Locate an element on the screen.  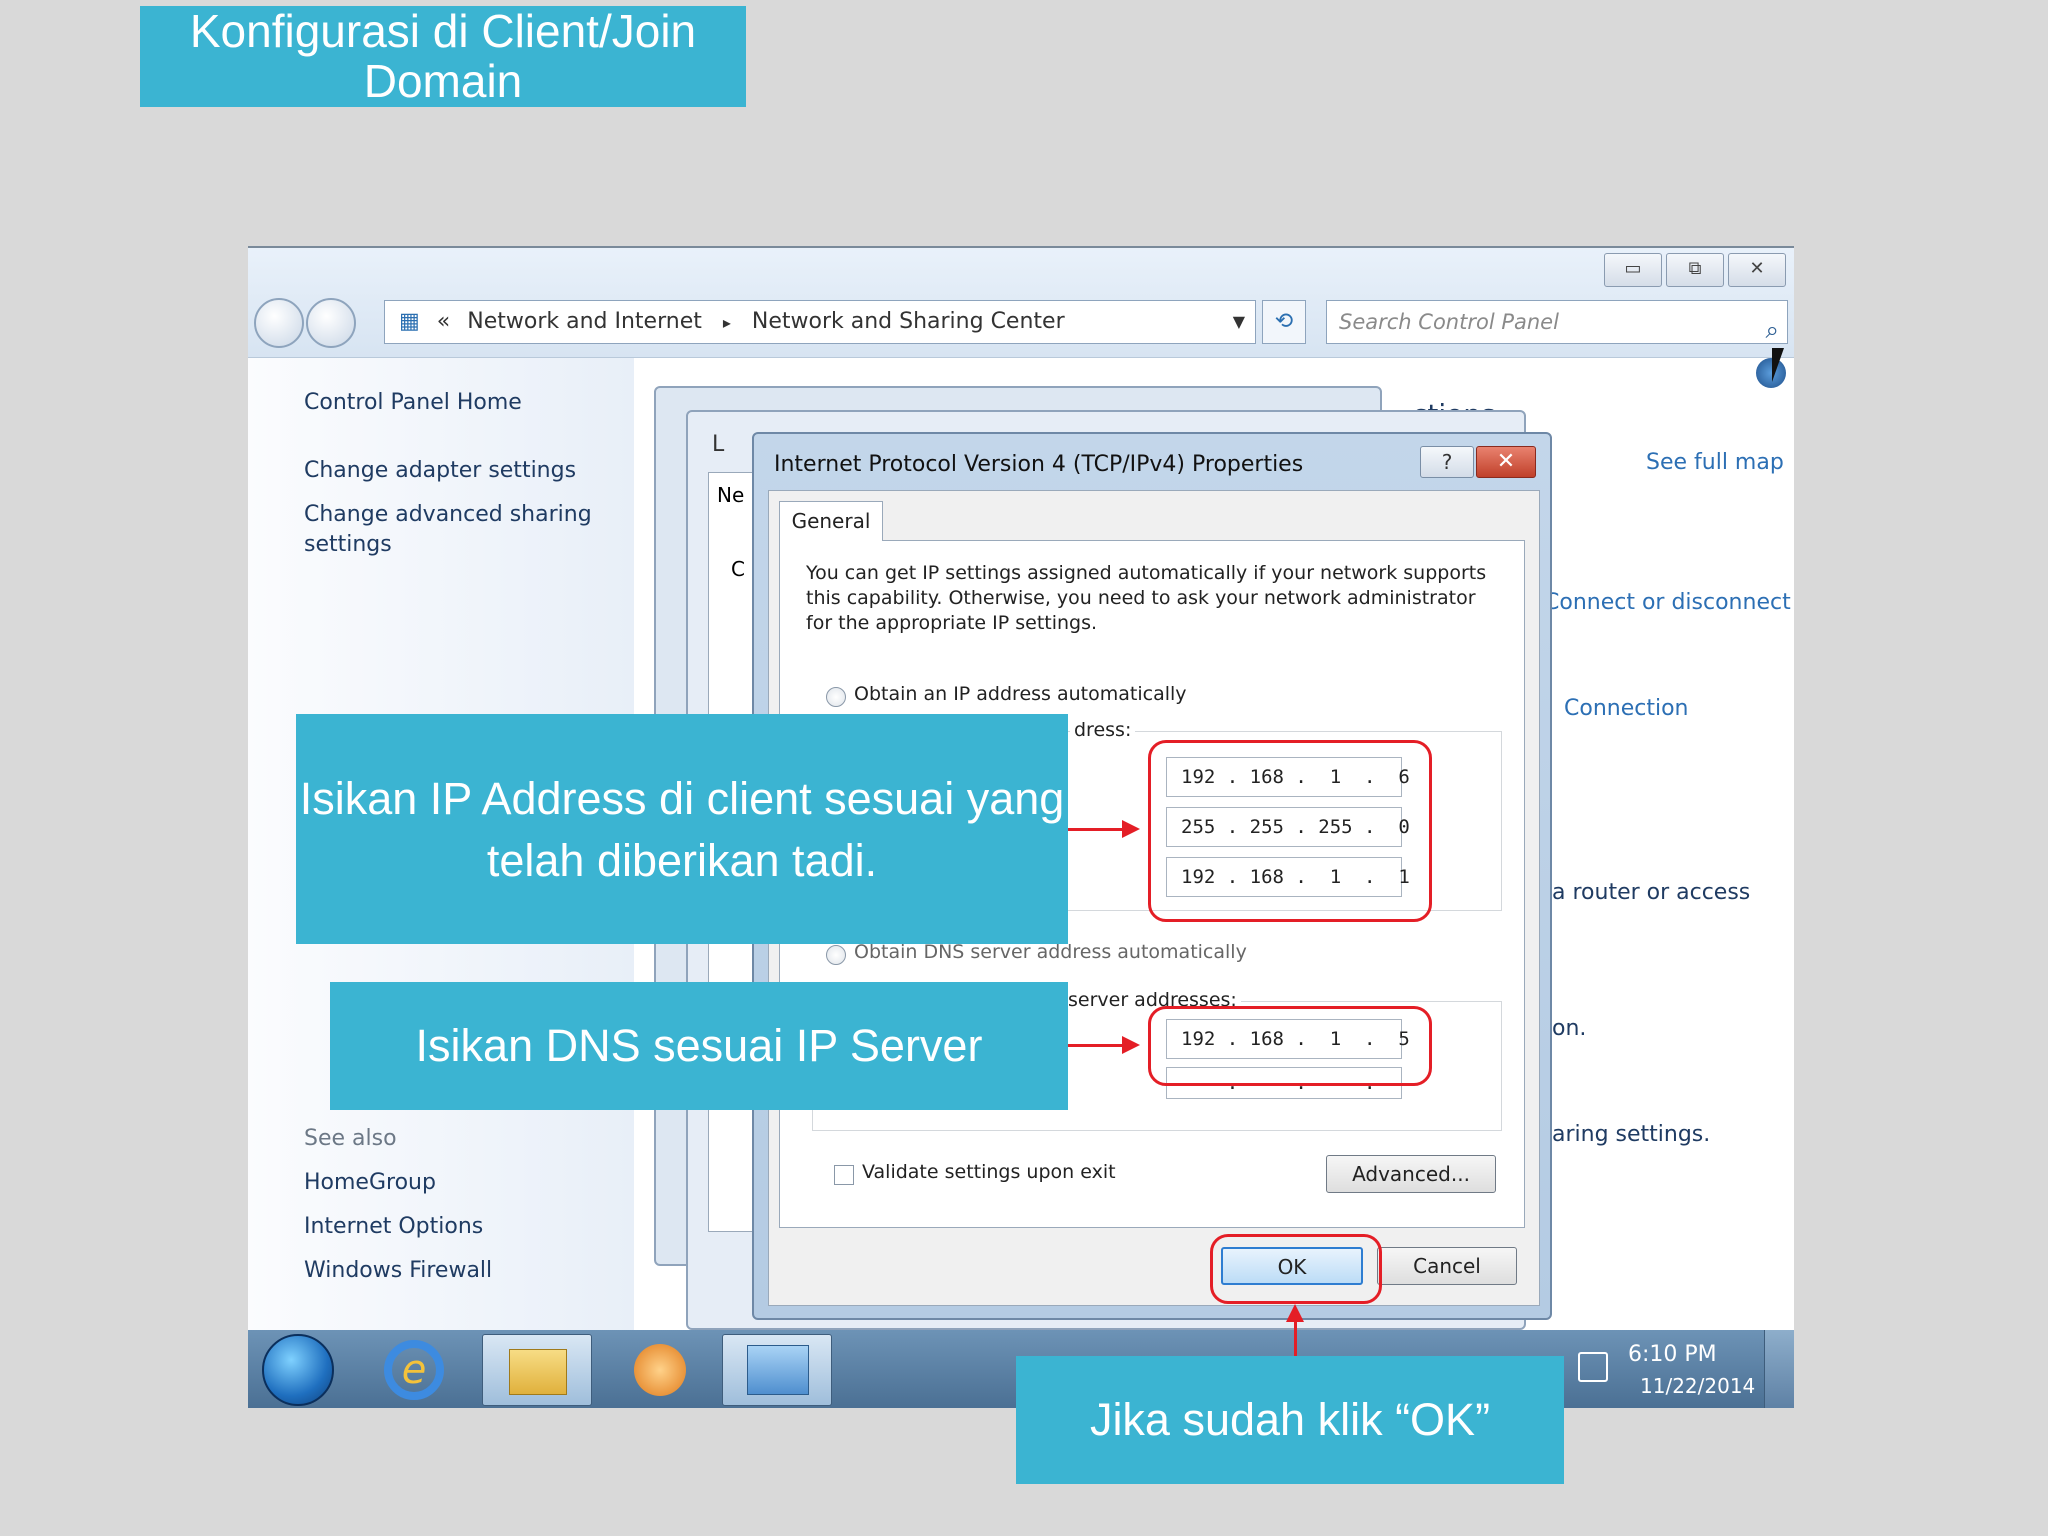
chevron-down-icon: ▼ is located at coordinates (1239, 322).